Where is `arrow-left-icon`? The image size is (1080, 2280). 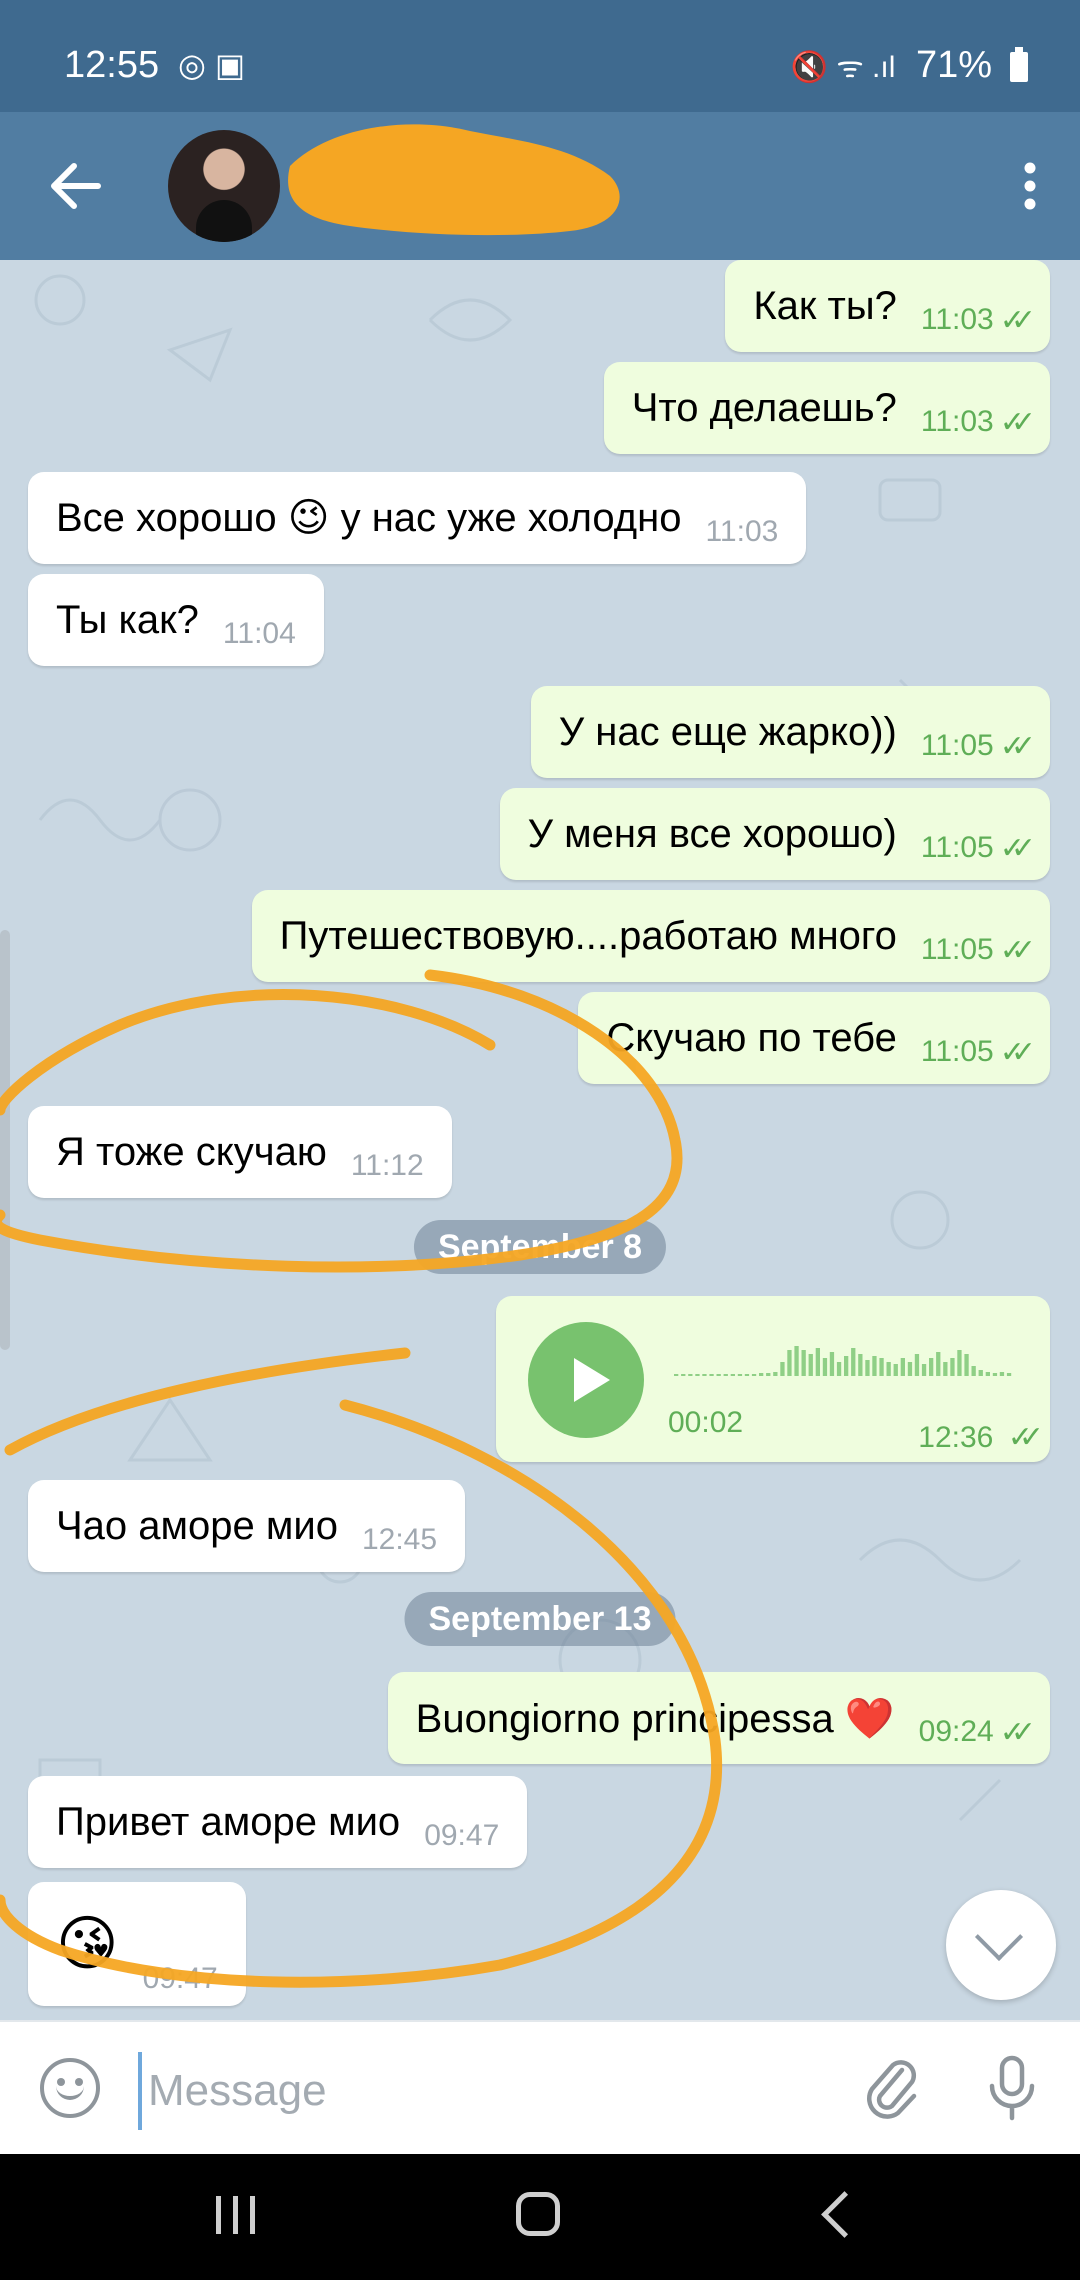
arrow-left-icon is located at coordinates (76, 186).